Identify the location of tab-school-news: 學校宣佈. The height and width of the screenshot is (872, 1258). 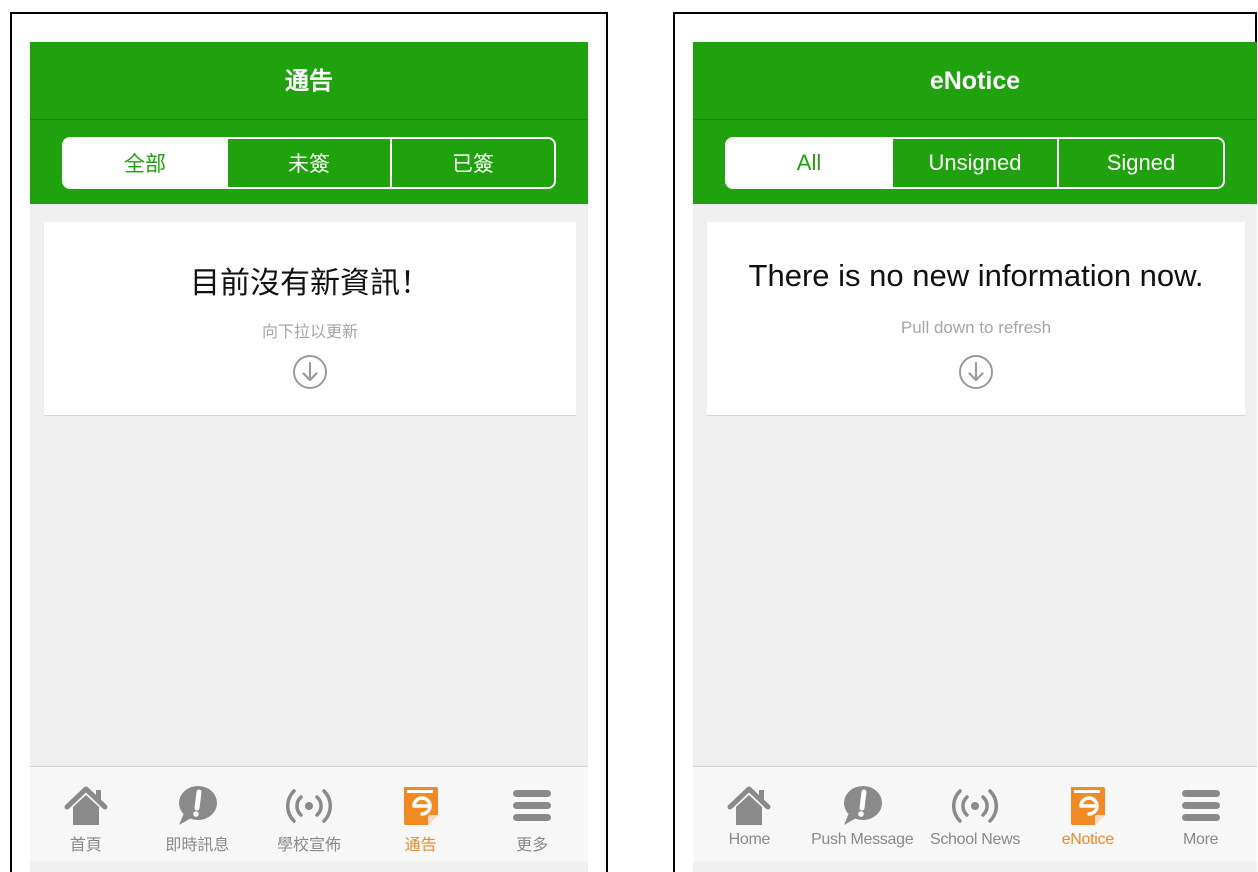
(309, 814).